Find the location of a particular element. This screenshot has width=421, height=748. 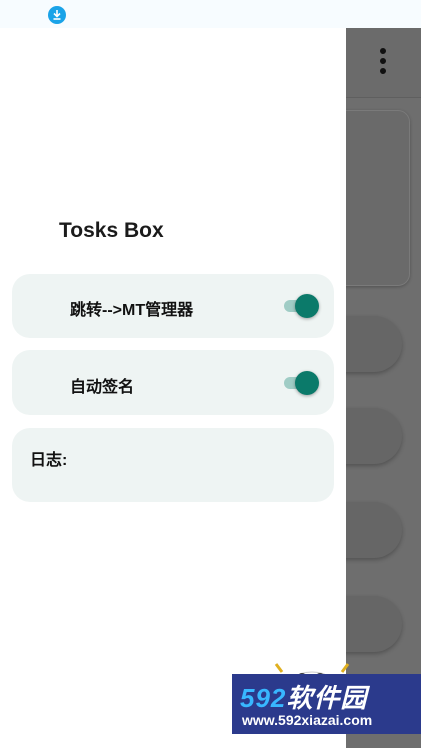

download-icon is located at coordinates (57, 15).